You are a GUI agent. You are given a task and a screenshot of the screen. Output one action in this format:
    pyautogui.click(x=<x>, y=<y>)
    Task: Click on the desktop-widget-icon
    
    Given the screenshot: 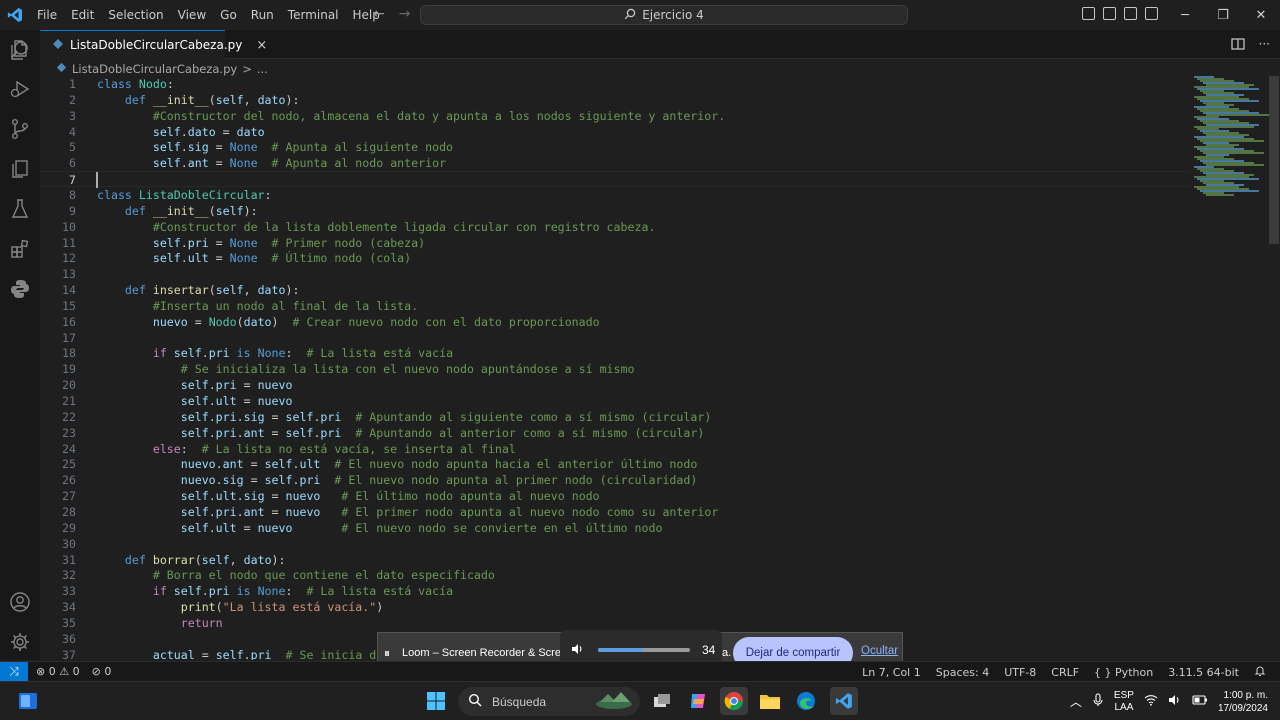 What is the action you would take?
    pyautogui.click(x=28, y=701)
    